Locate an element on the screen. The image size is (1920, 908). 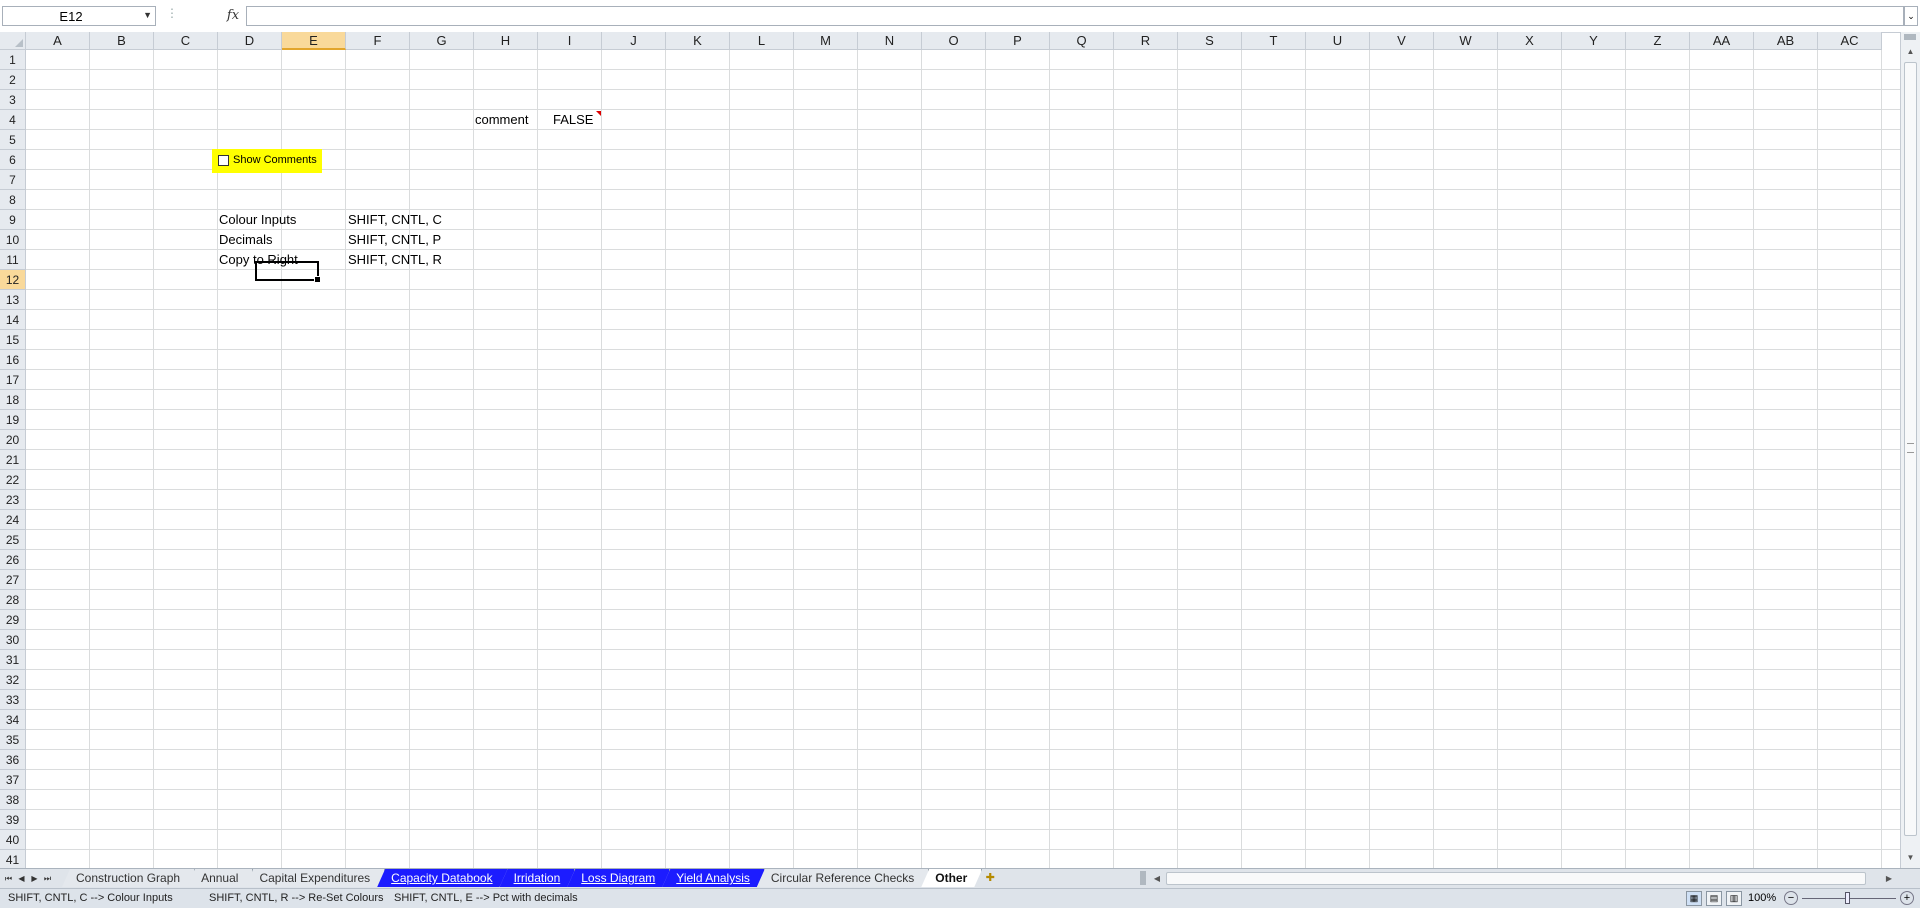
row-header-3: 3 is located at coordinates (13, 100).